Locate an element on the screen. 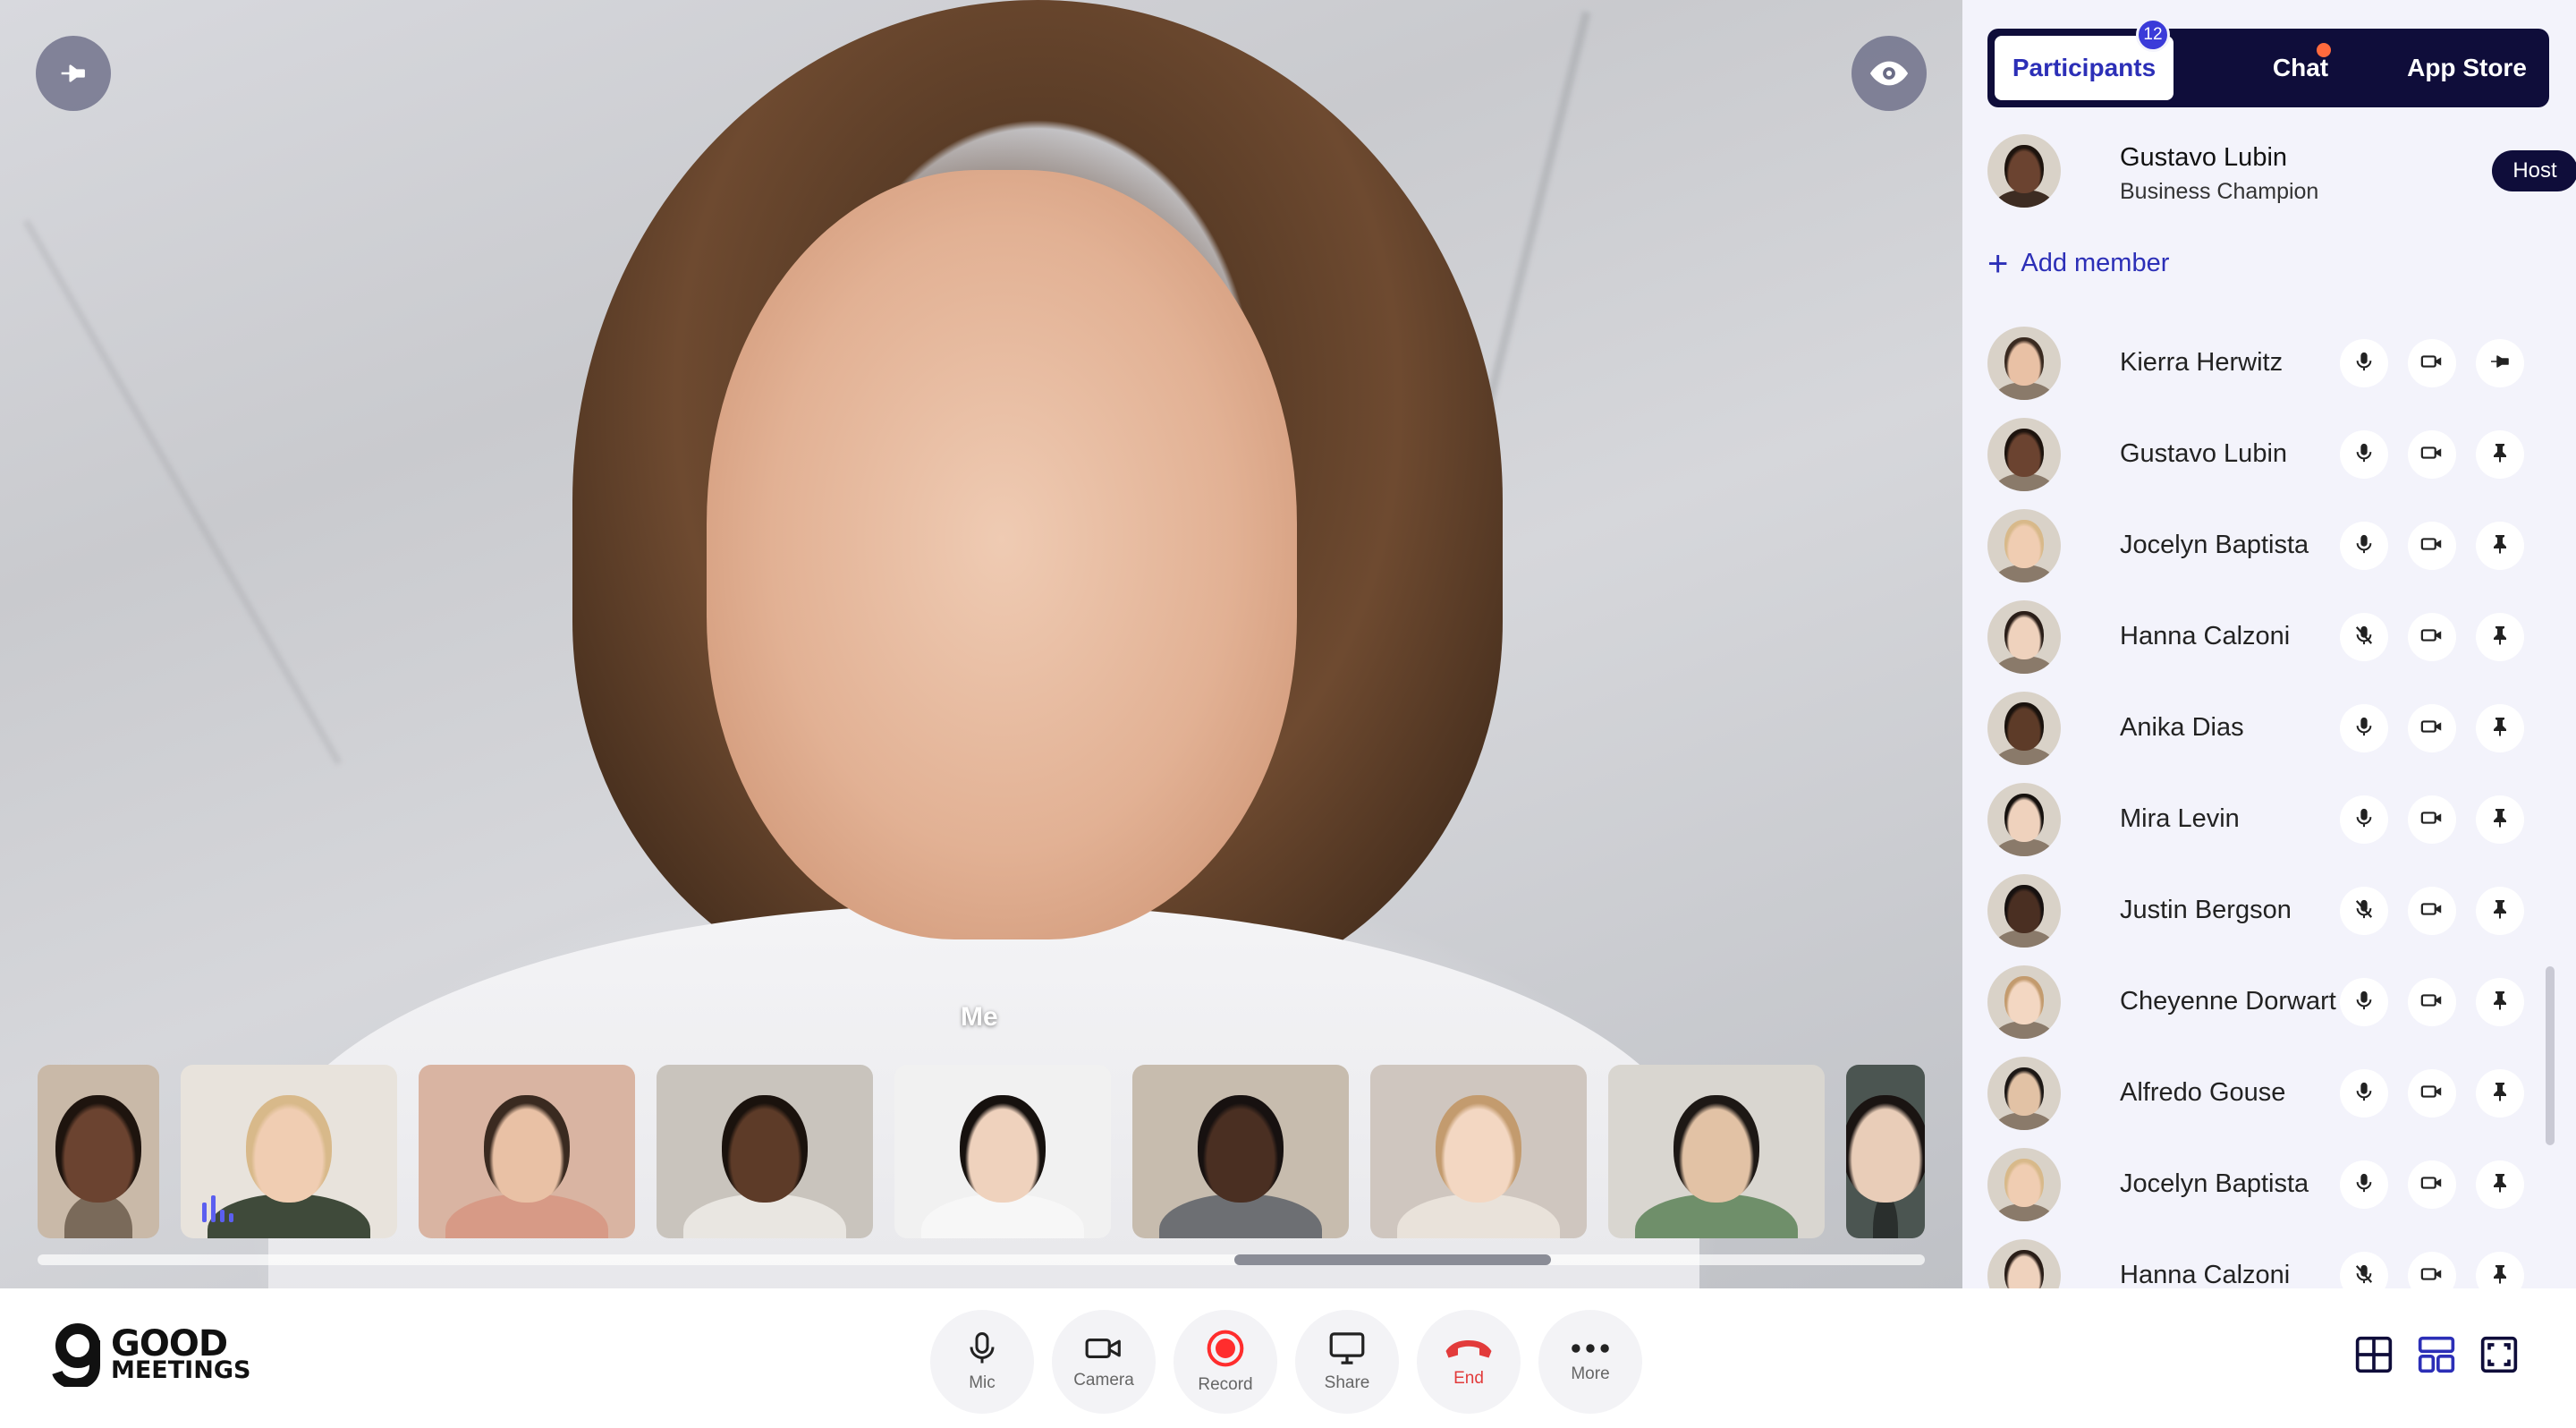 The image size is (2576, 1428). grid-view-icon is located at coordinates (2374, 1355).